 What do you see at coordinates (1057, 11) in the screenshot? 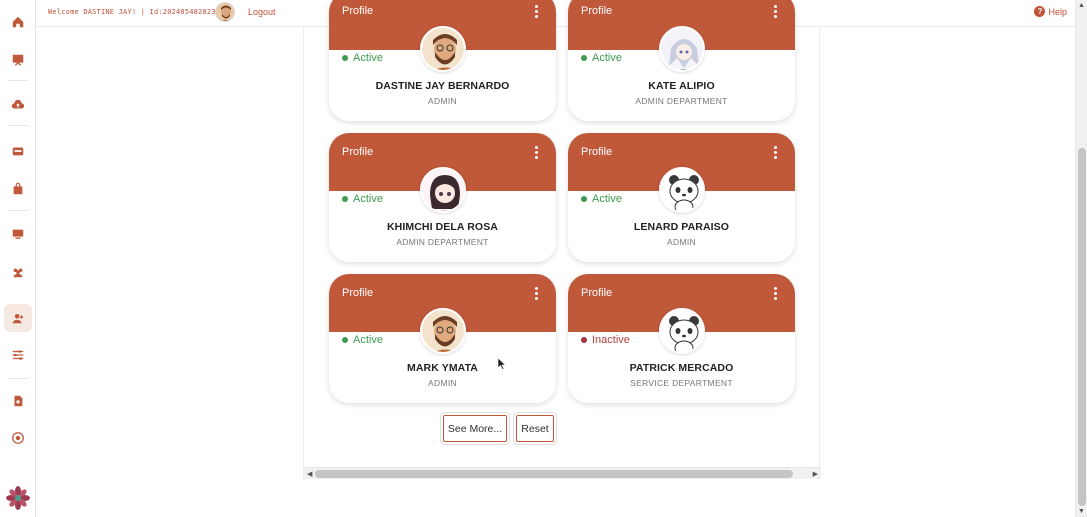
I see `help-label: Help` at bounding box center [1057, 11].